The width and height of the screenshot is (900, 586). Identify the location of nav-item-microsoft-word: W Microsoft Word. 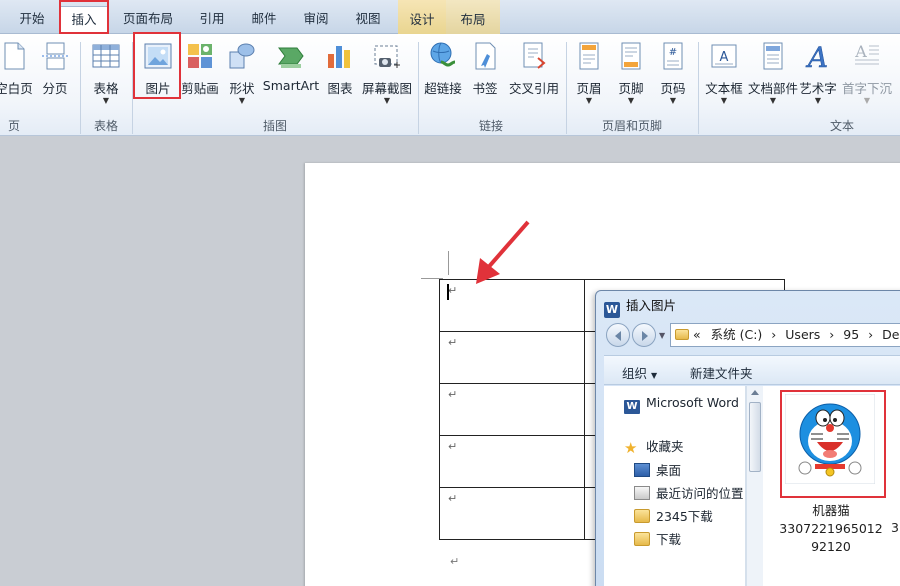
(681, 404).